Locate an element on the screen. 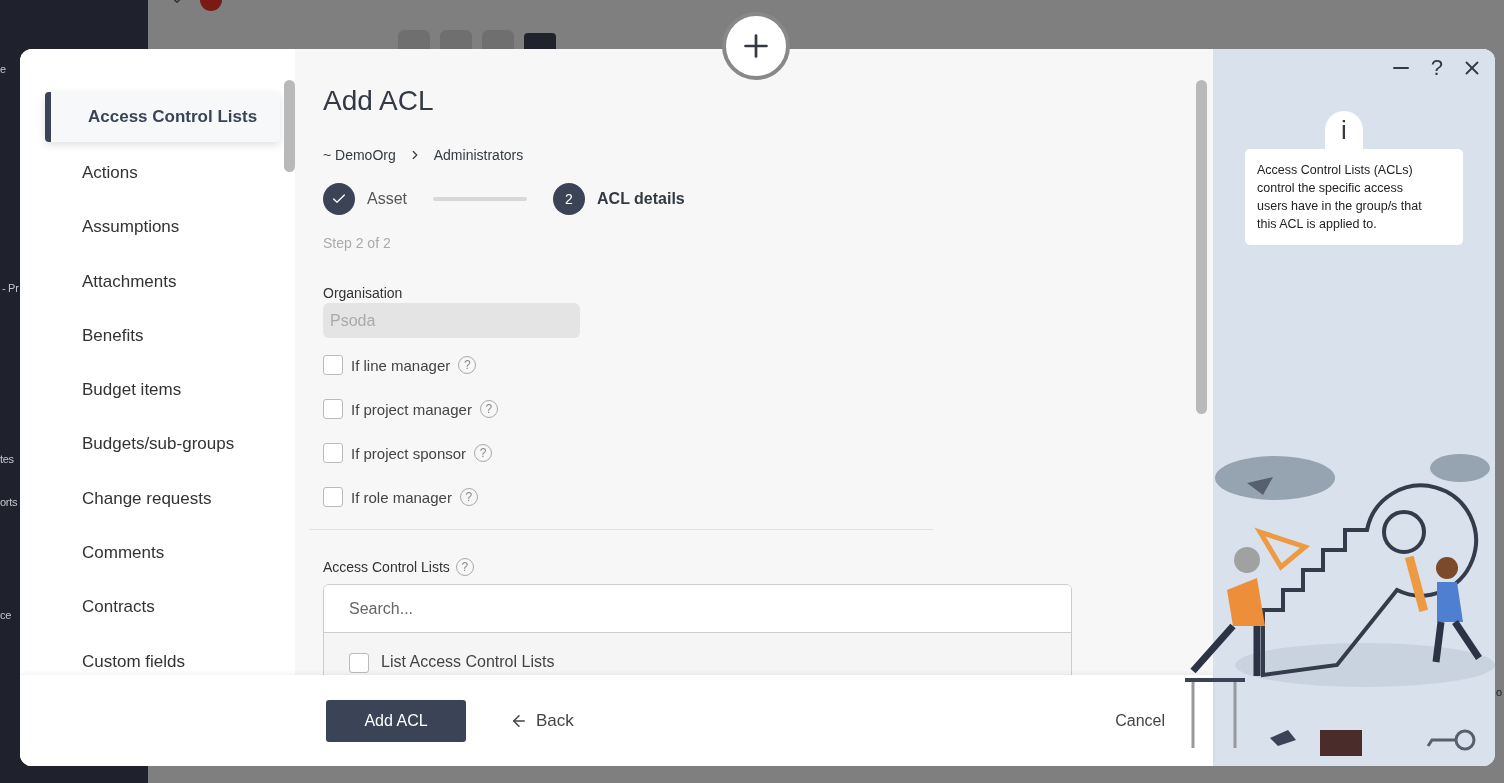 The image size is (1504, 783). nav-item: Attachments is located at coordinates (162, 281).